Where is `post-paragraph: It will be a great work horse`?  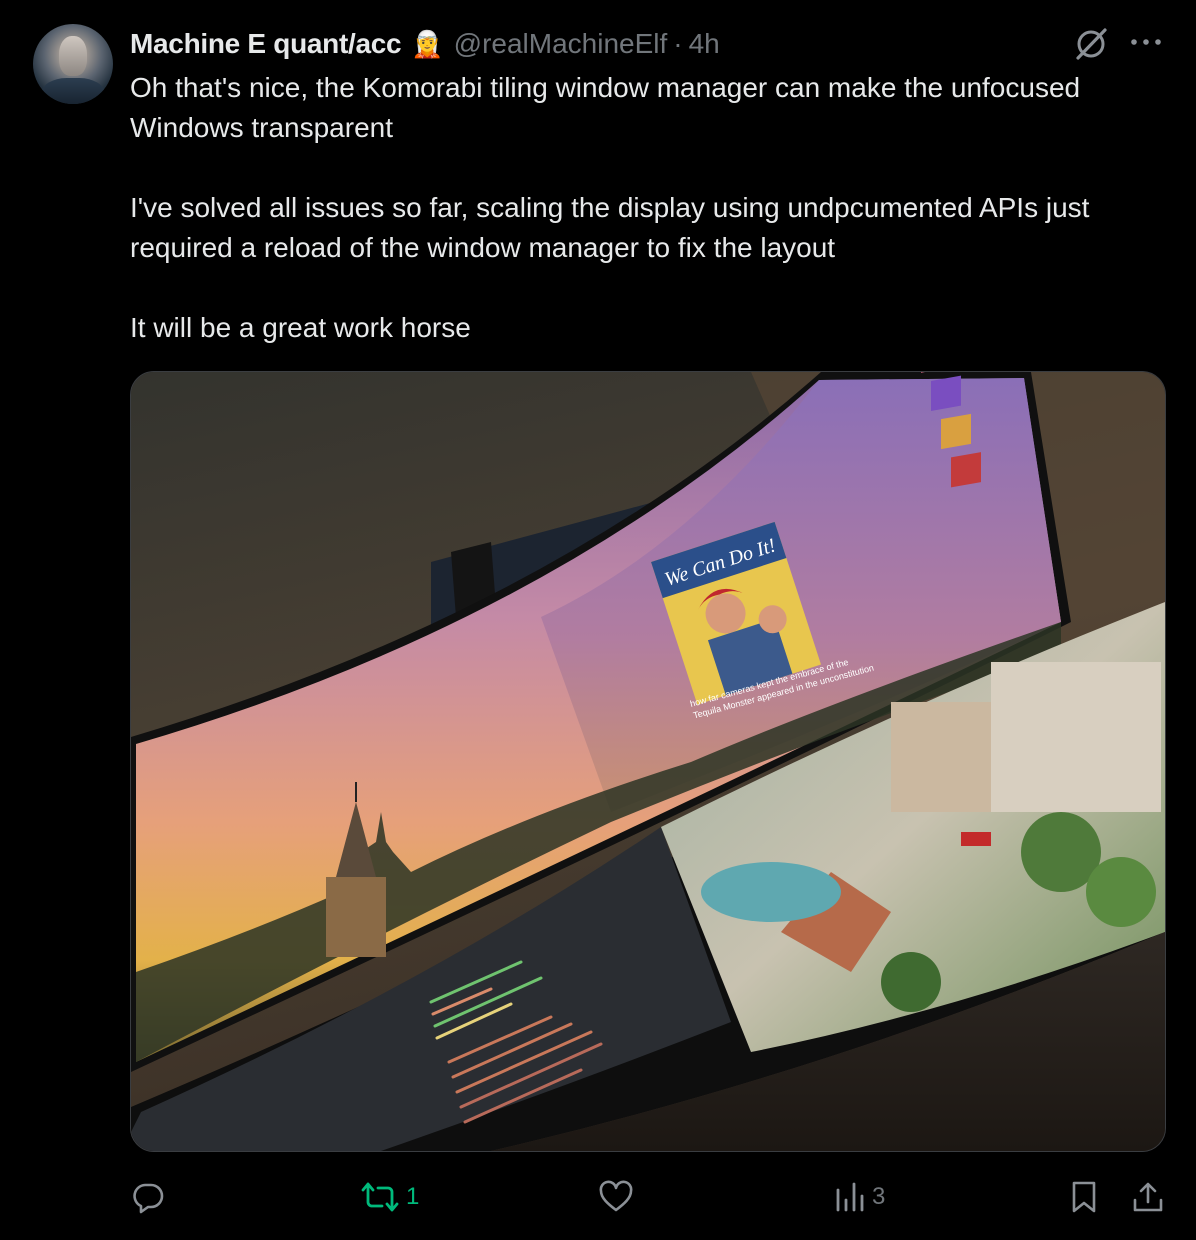 post-paragraph: It will be a great work horse is located at coordinates (300, 327).